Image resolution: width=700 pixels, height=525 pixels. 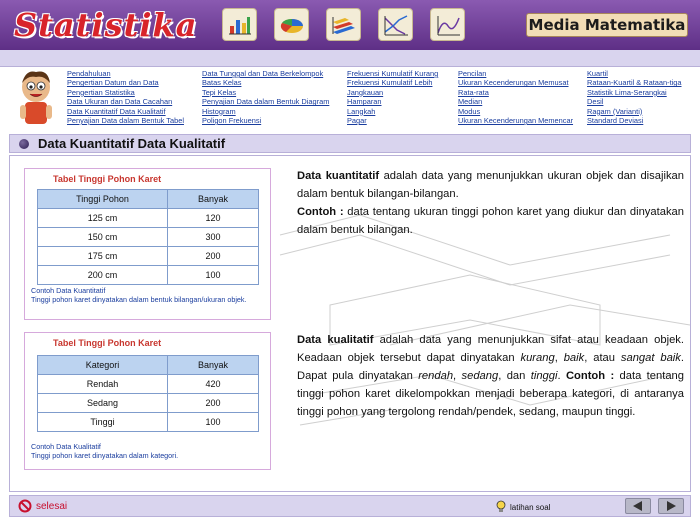 I want to click on exercise-label: latihan soal, so click(x=530, y=507).